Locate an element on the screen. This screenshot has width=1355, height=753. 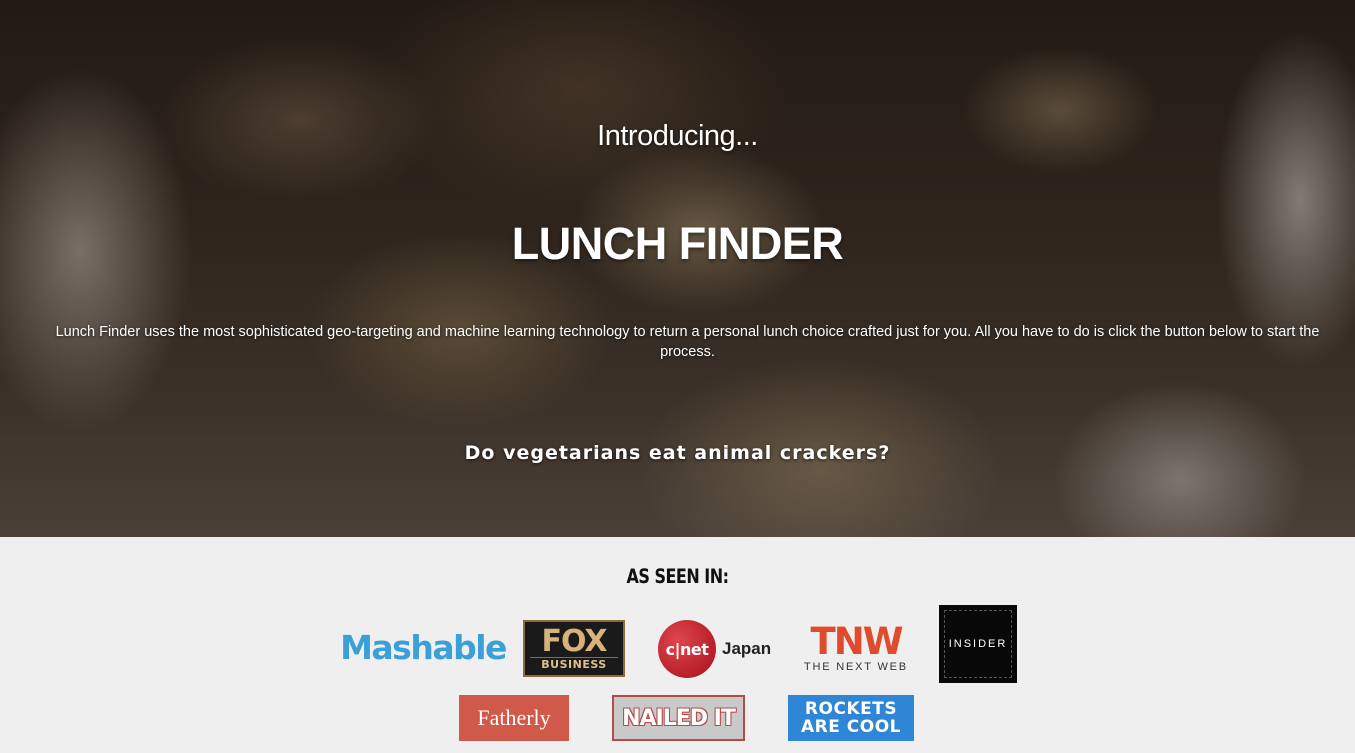
rockets-are-cool-logo: ROCKETS ARE COOL is located at coordinates (851, 718).